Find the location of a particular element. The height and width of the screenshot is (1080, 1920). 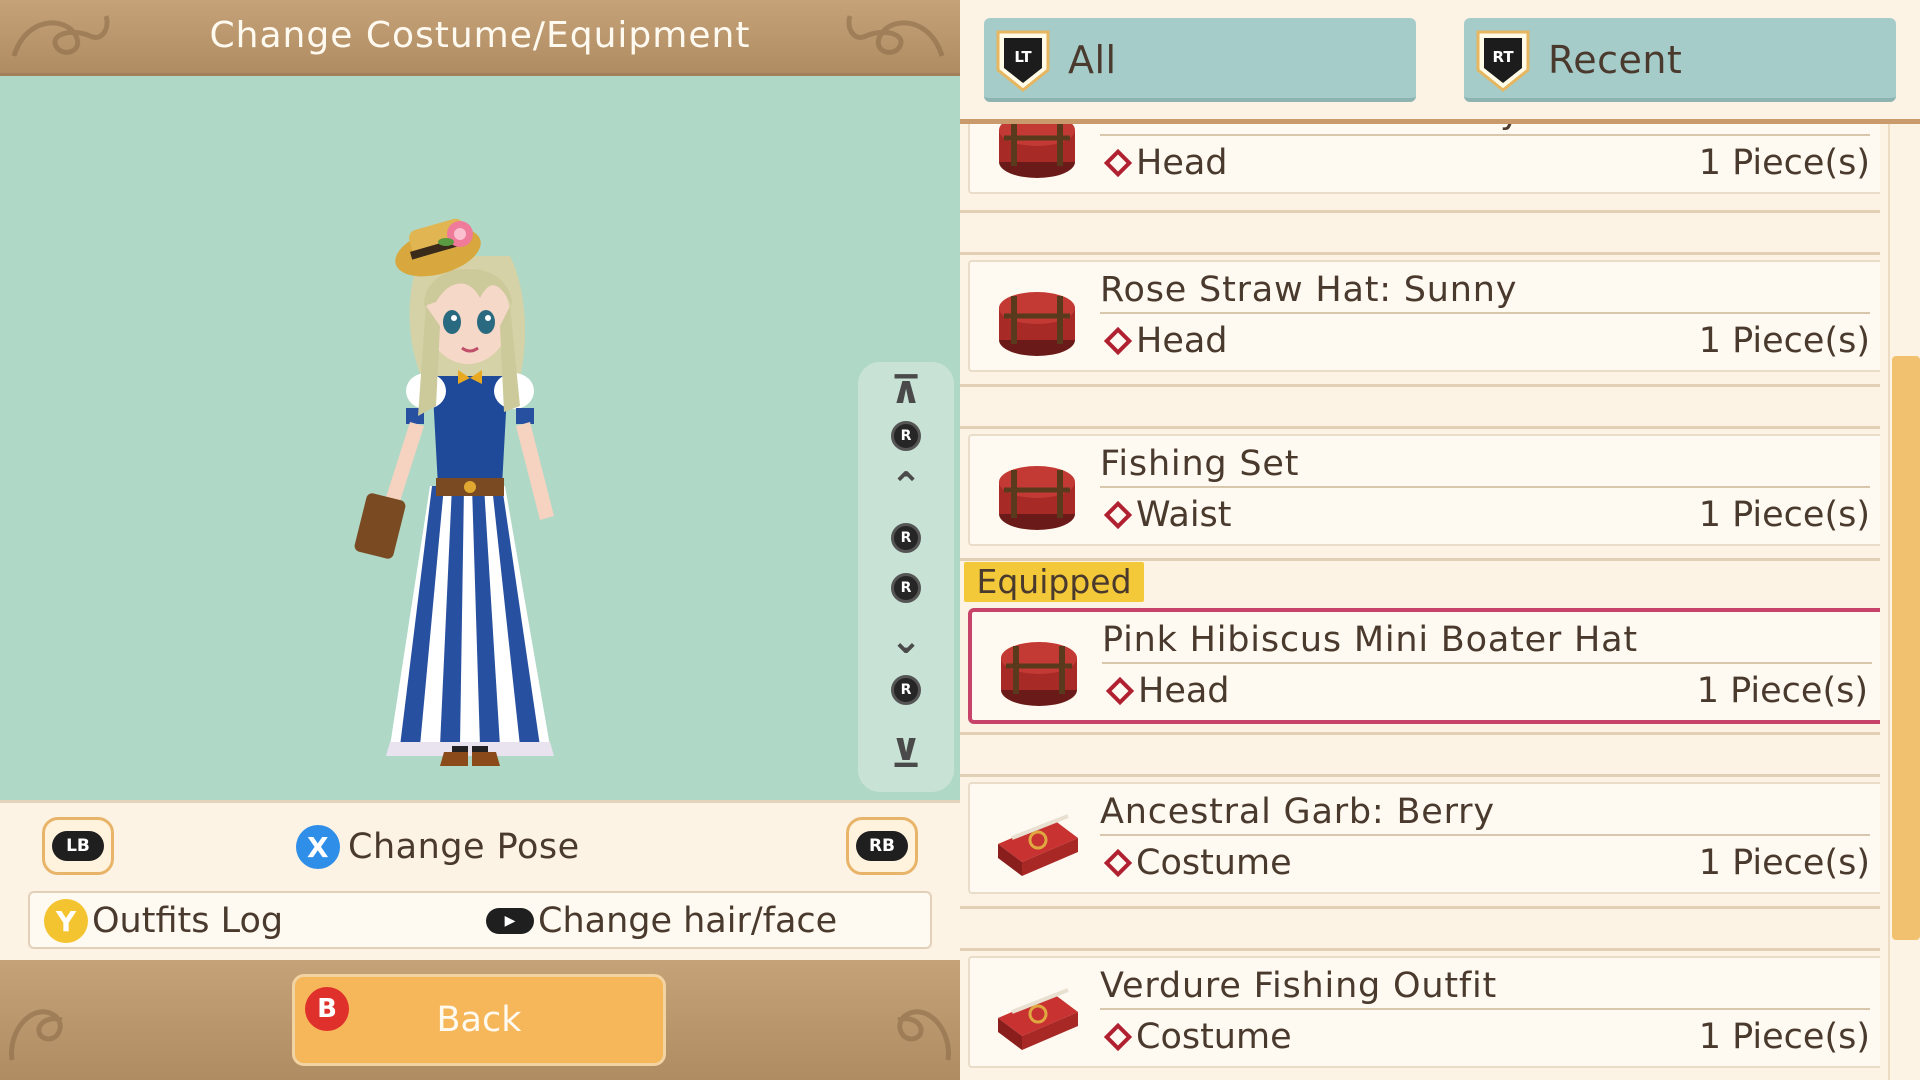

item-name: Pink Hibiscus Mini Boater Hat is located at coordinates (1487, 640).